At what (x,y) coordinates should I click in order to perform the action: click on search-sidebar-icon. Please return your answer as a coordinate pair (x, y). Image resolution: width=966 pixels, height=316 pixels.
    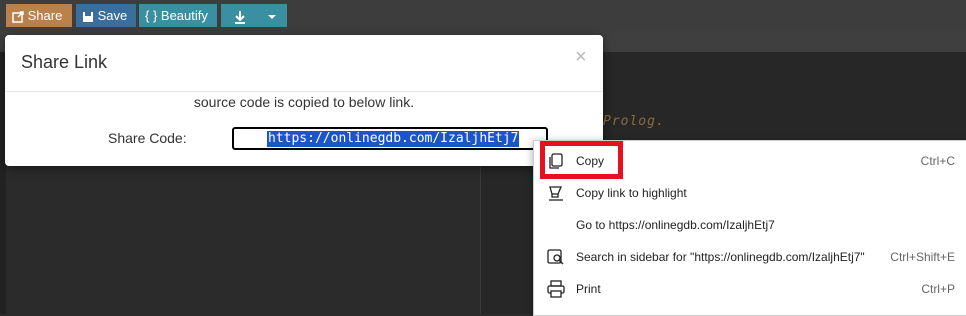
    Looking at the image, I should click on (555, 257).